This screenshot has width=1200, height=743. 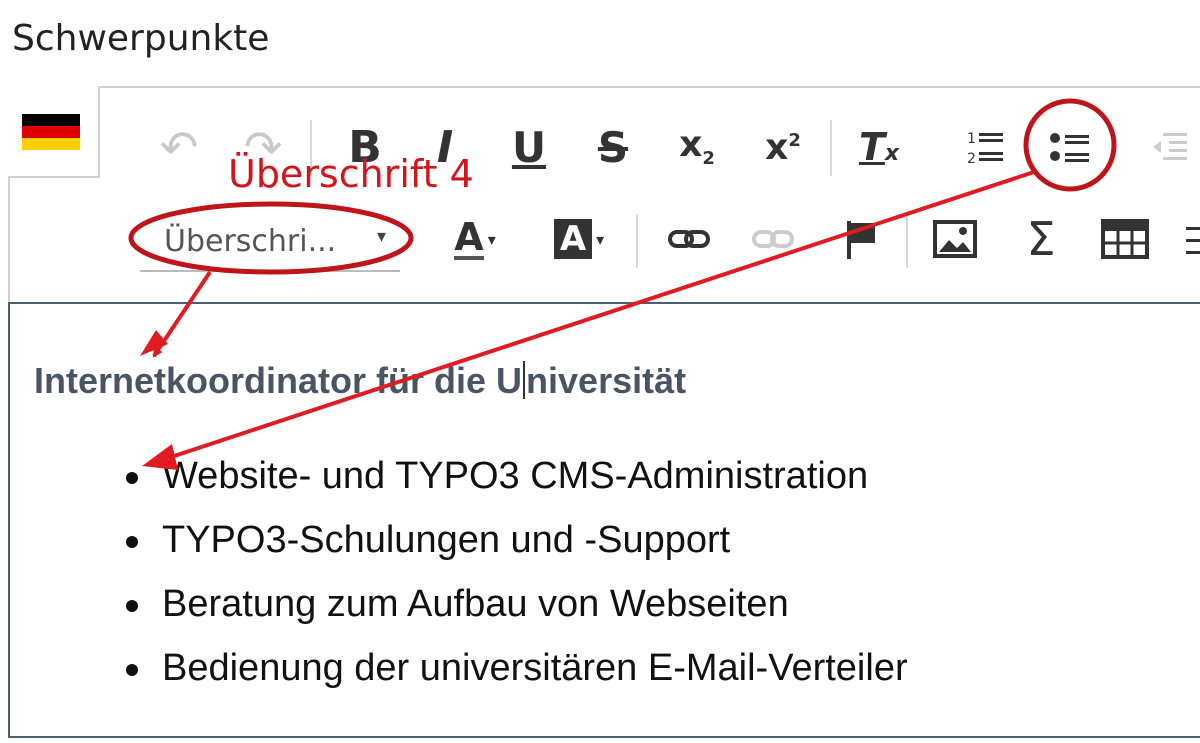 I want to click on remove-format-icon: Tx, so click(x=879, y=147).